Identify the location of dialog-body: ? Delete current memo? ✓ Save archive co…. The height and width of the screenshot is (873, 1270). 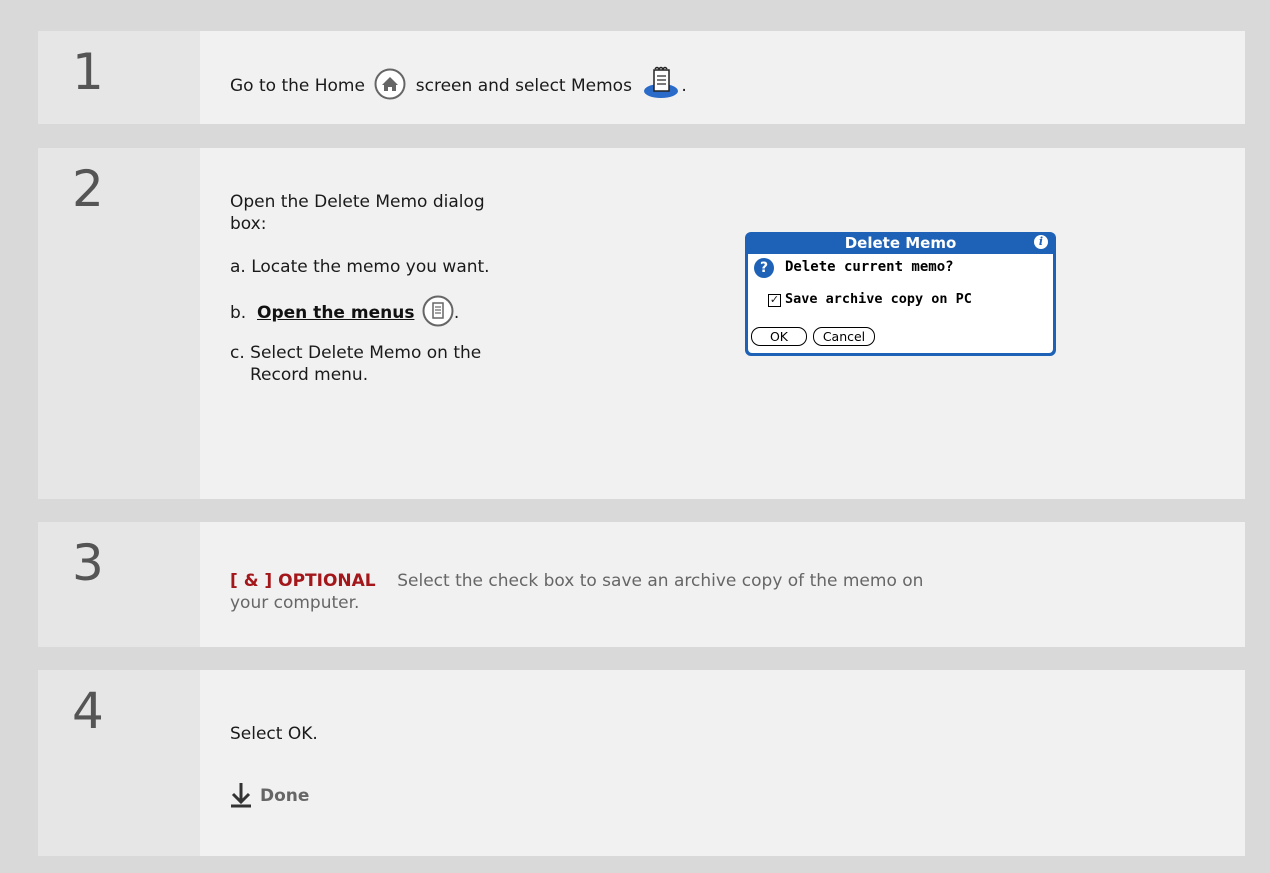
(900, 303).